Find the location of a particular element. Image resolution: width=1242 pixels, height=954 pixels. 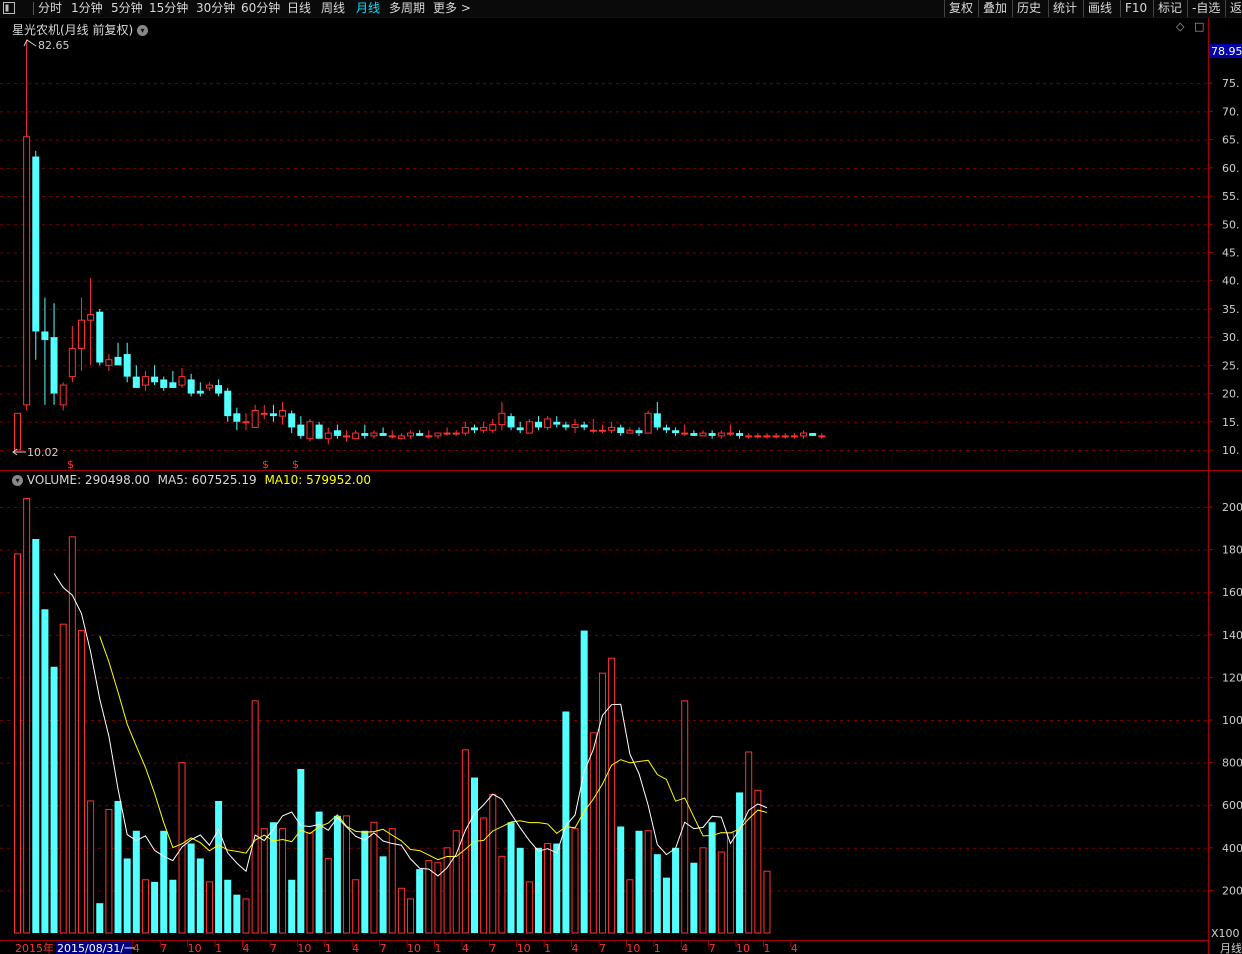

price-tick-label: 15. is located at coordinates (1231, 422).